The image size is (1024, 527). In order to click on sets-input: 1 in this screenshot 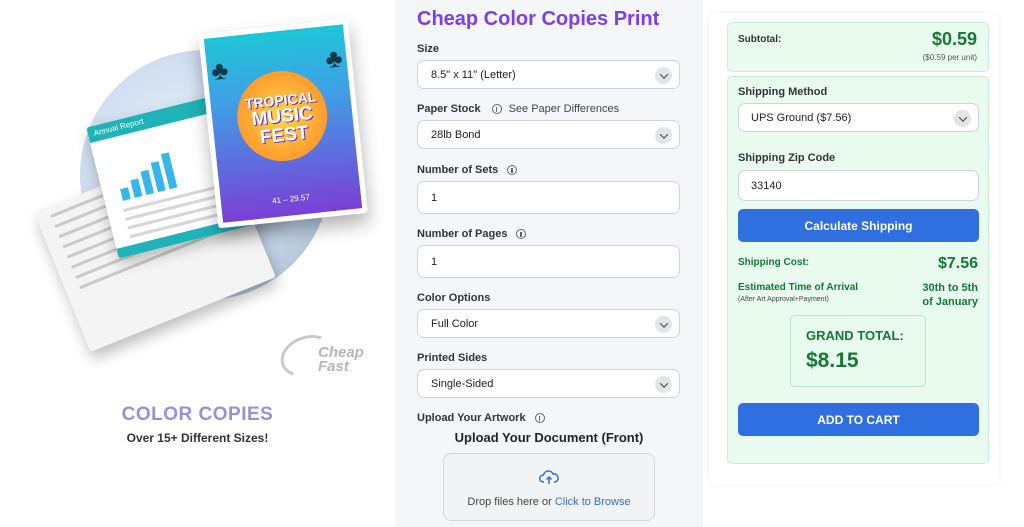, I will do `click(548, 197)`.